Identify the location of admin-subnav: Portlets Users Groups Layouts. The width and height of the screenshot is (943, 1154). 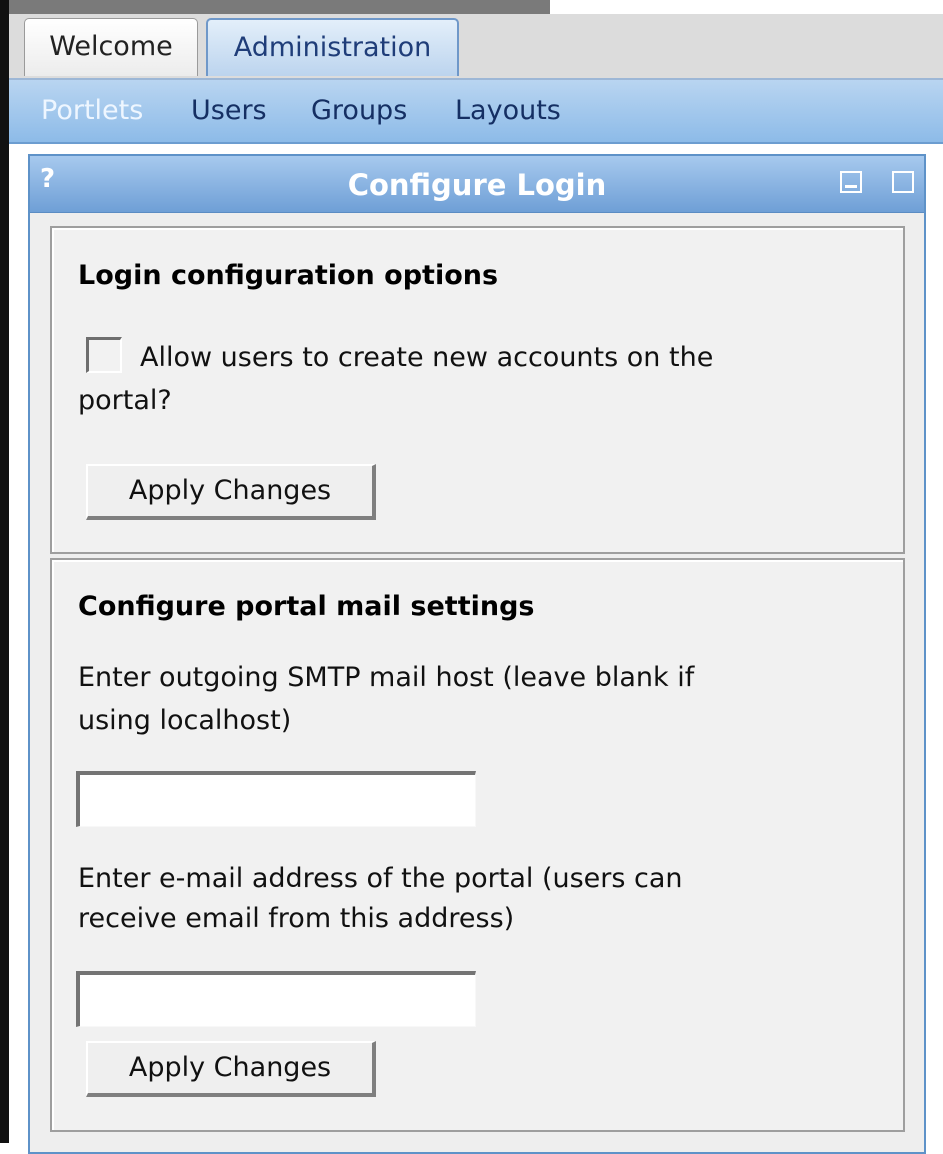
(476, 112).